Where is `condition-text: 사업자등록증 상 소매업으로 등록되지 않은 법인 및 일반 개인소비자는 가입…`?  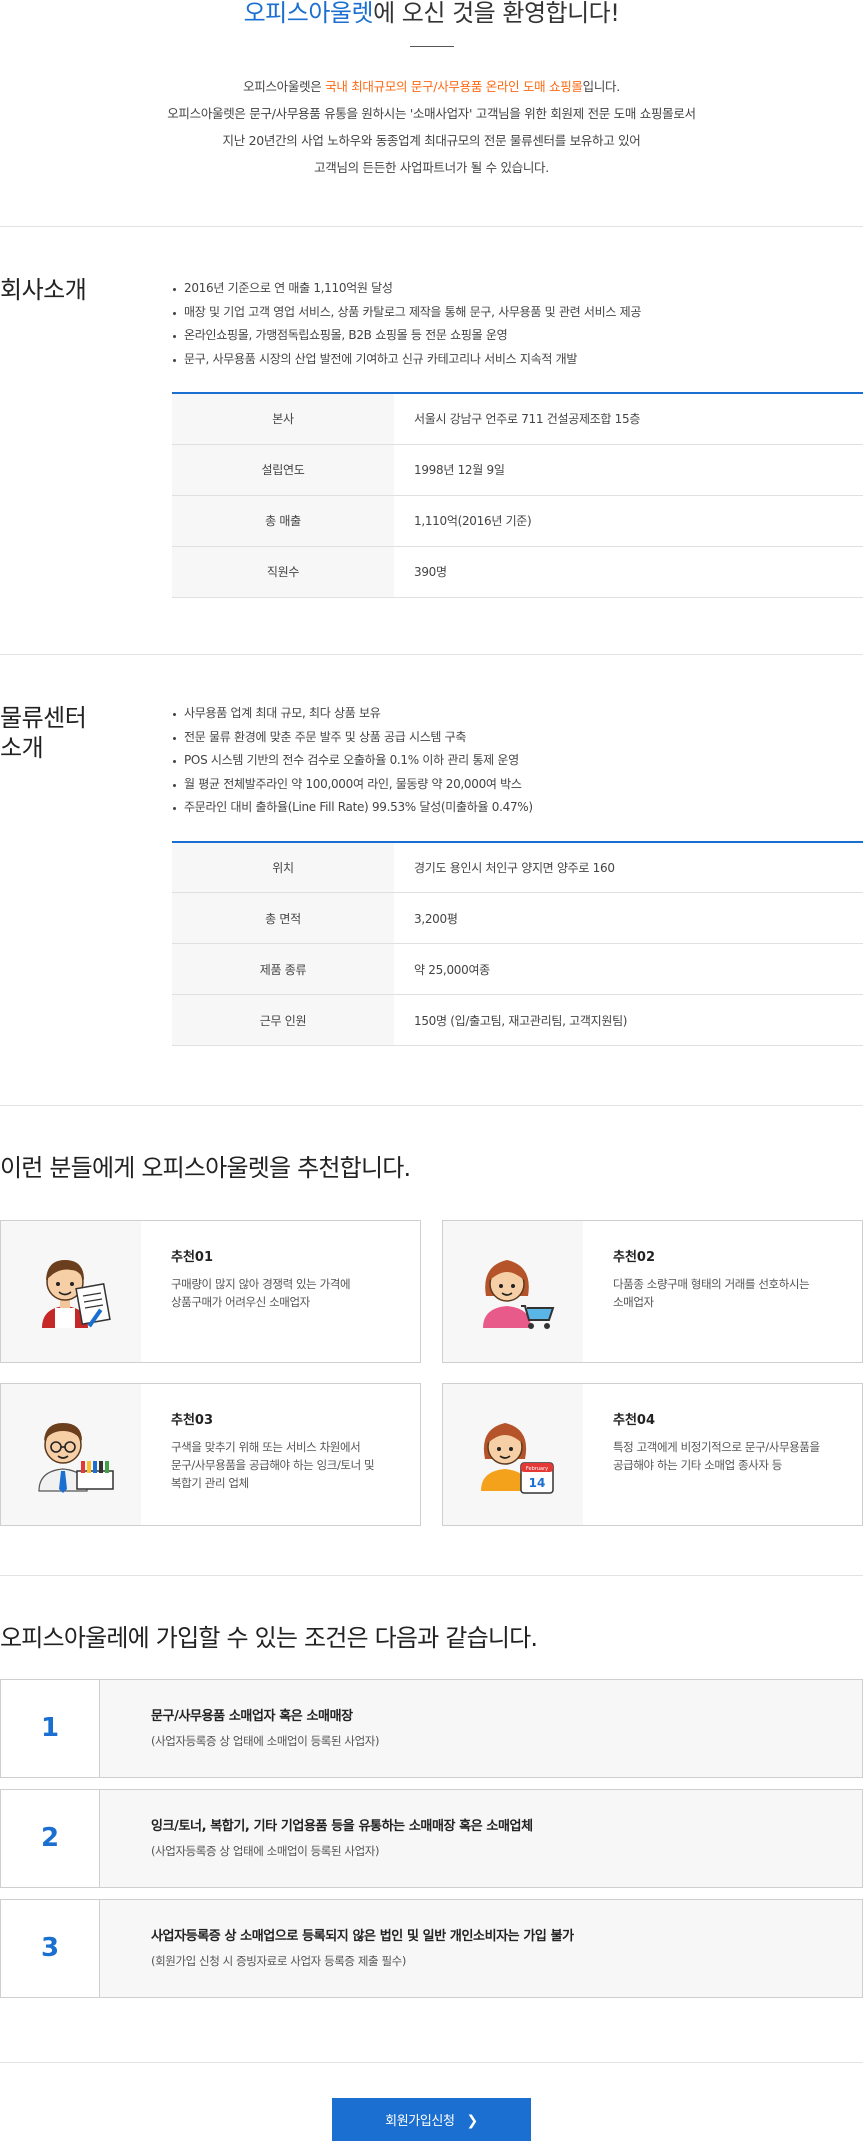
condition-text: 사업자등록증 상 소매업으로 등록되지 않은 법인 및 일반 개인소비자는 가입… is located at coordinates (362, 1949).